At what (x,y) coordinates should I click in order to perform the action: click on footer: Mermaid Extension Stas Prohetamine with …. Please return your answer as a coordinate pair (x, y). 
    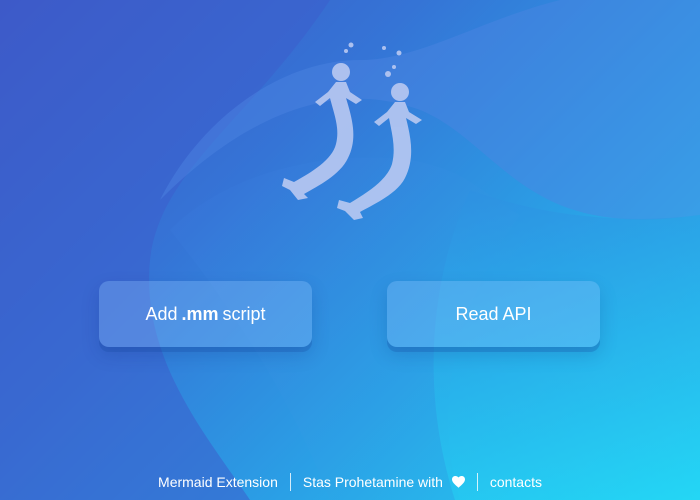
    Looking at the image, I should click on (350, 482).